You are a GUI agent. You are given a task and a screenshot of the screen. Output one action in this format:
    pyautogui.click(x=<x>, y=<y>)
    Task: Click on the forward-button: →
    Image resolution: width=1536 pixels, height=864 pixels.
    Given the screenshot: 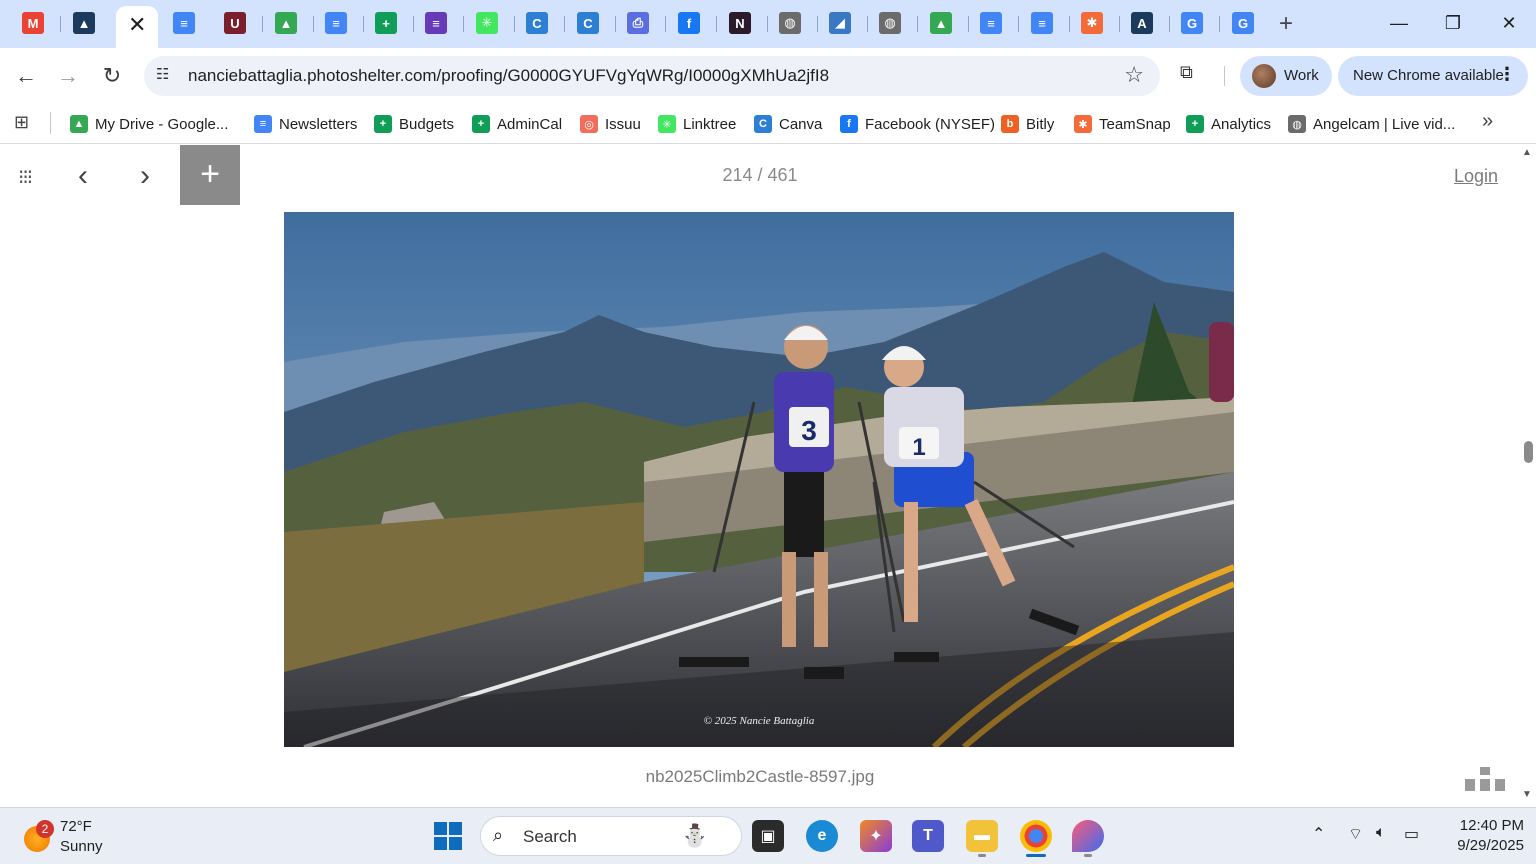 What is the action you would take?
    pyautogui.click(x=68, y=76)
    